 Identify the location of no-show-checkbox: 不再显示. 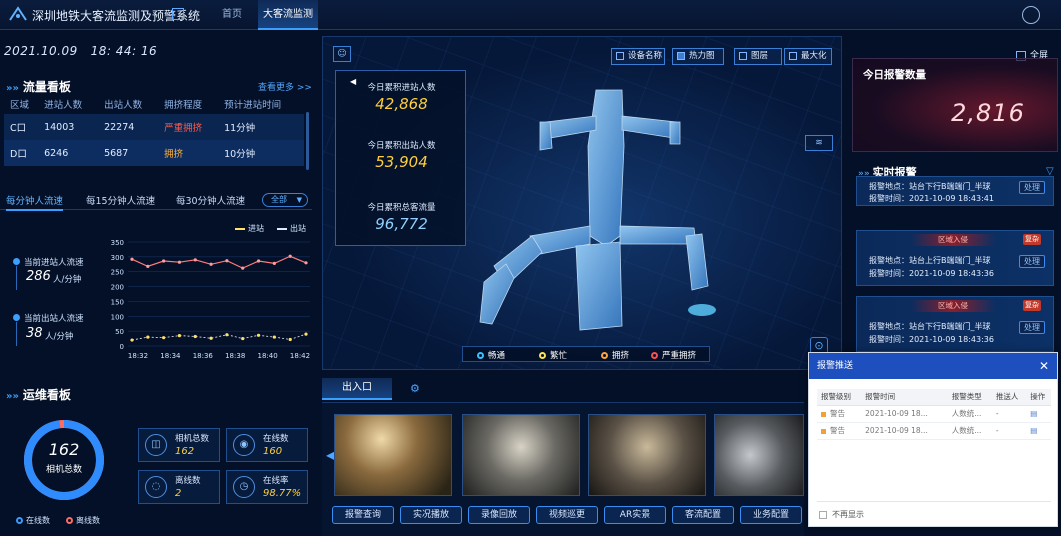
(841, 514).